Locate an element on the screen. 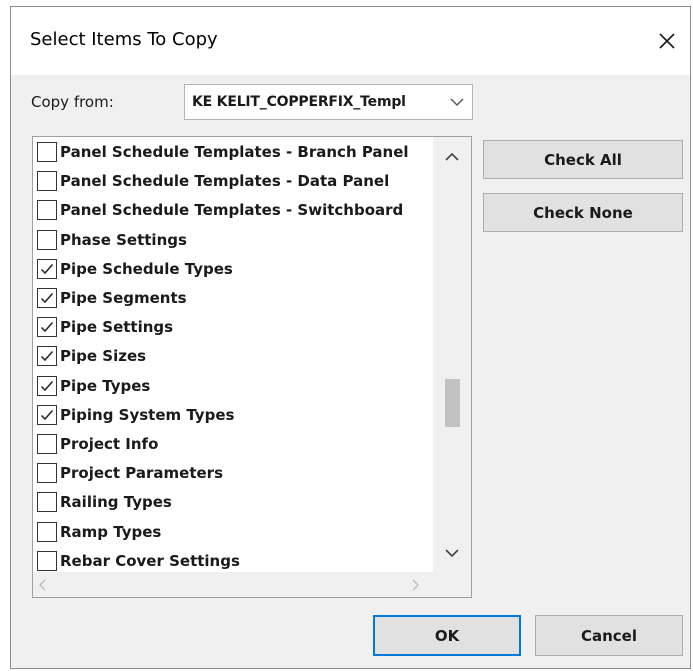  title-bar: Select Items To Copy is located at coordinates (350, 41).